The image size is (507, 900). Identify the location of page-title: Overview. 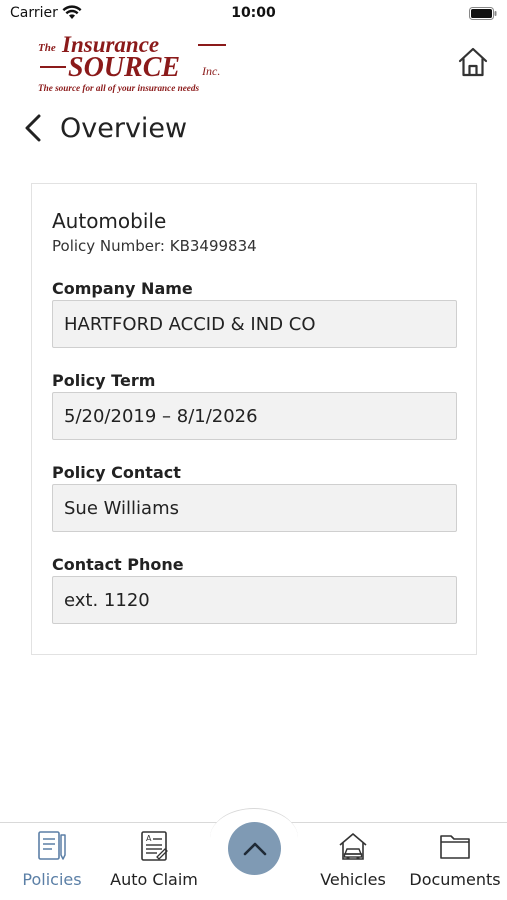
(124, 128).